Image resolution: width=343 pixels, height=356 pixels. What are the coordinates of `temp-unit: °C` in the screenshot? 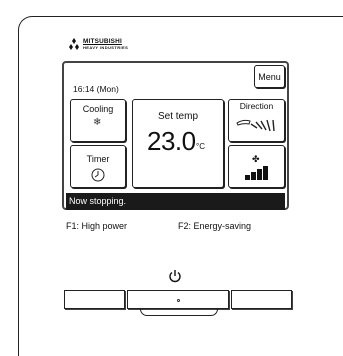 It's located at (200, 146).